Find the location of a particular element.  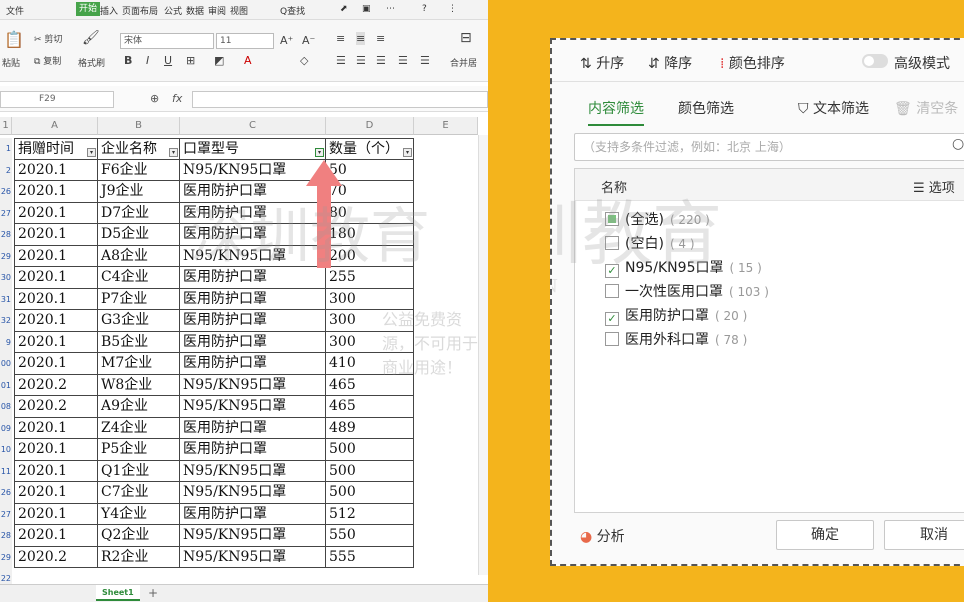

menu-view: 视图 is located at coordinates (239, 10).